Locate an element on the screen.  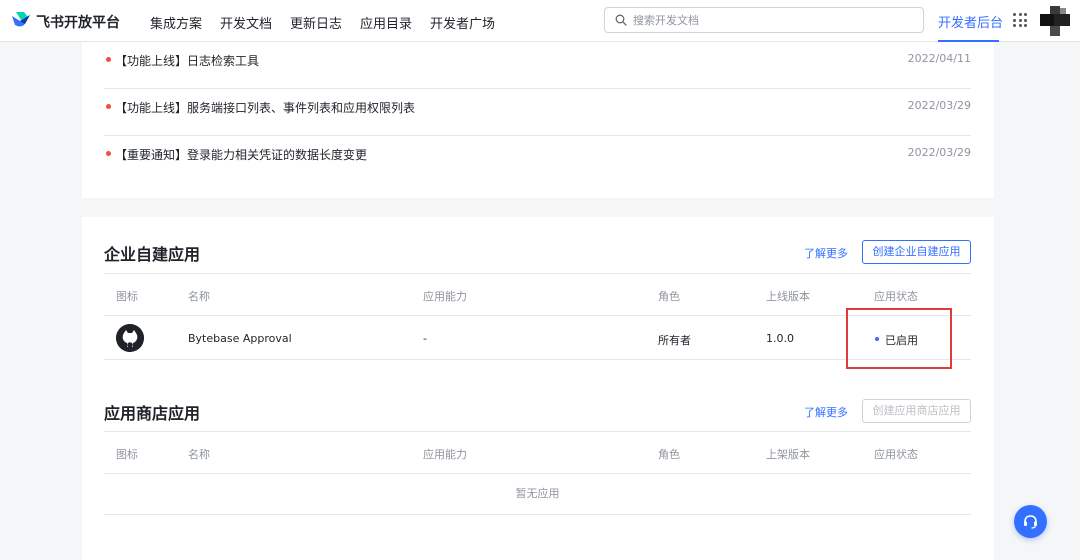
custom-apps-title: 企业自建应用 is located at coordinates (152, 254).